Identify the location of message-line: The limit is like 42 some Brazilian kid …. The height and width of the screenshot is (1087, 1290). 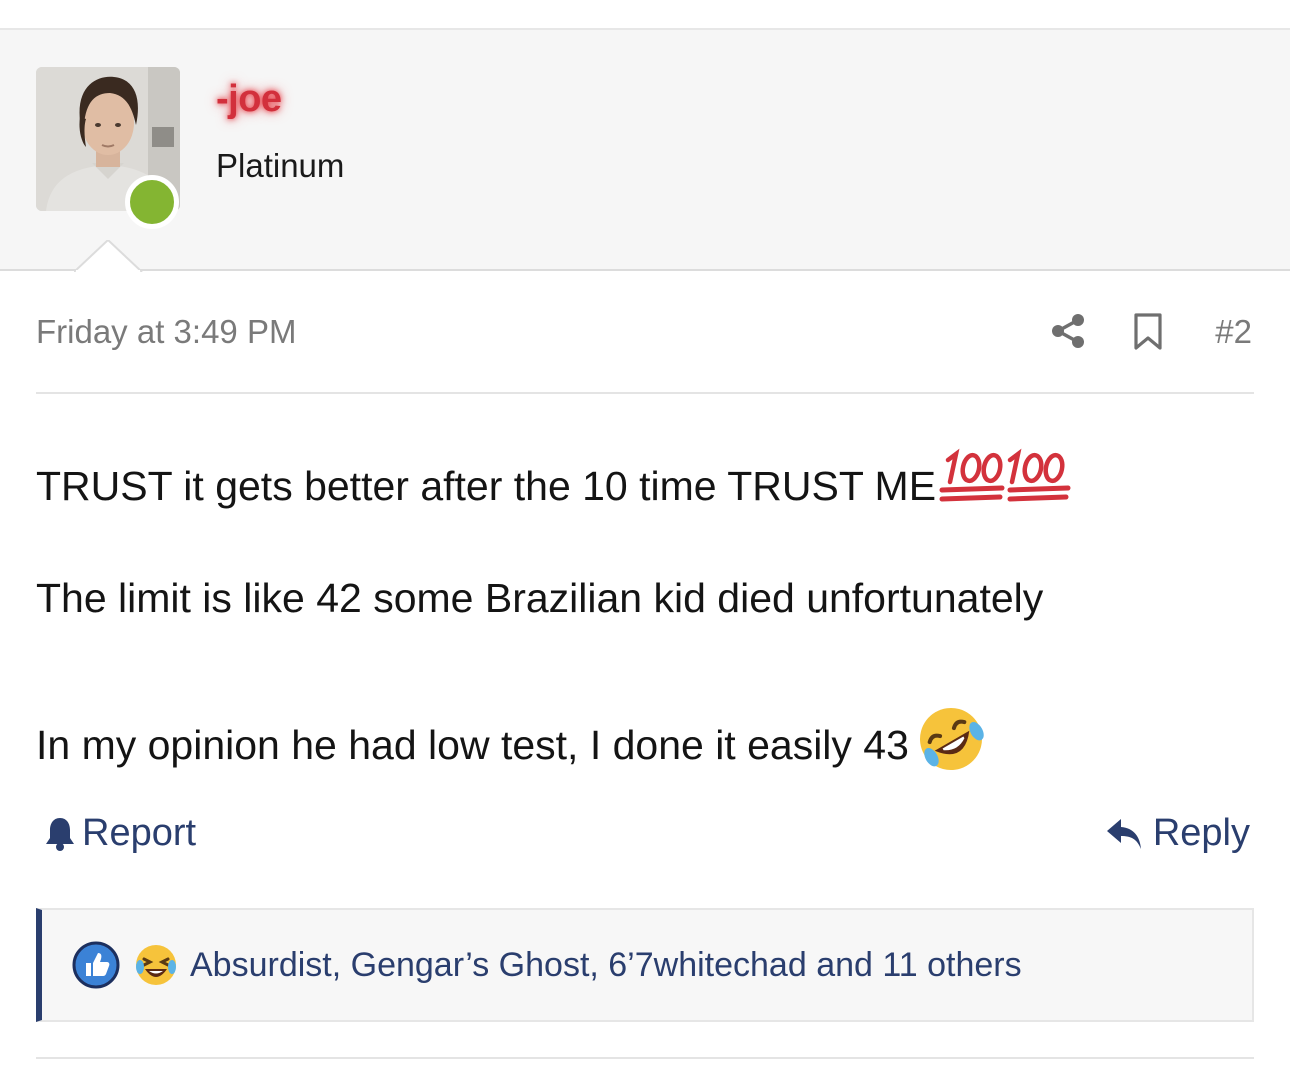
(540, 598).